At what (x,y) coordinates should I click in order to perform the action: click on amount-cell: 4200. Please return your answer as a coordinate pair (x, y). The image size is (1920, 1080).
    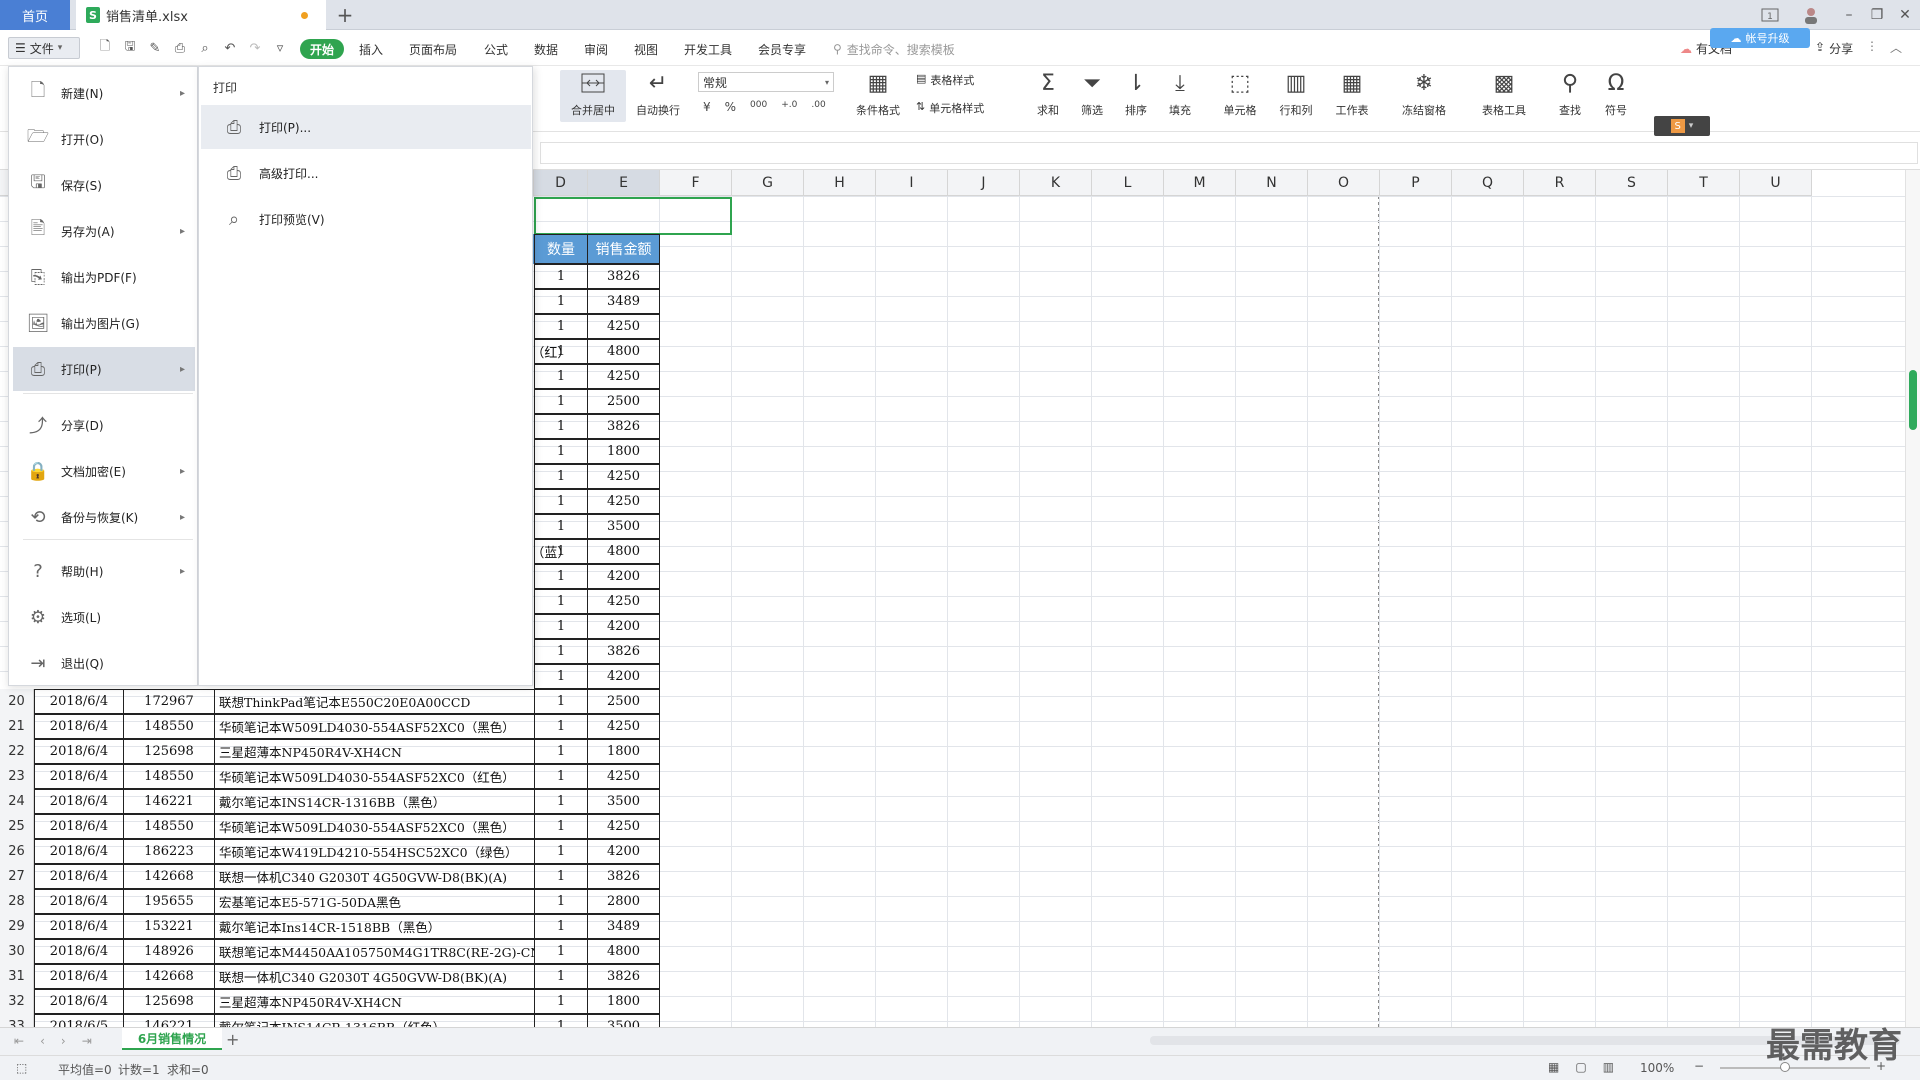
    Looking at the image, I should click on (623, 851).